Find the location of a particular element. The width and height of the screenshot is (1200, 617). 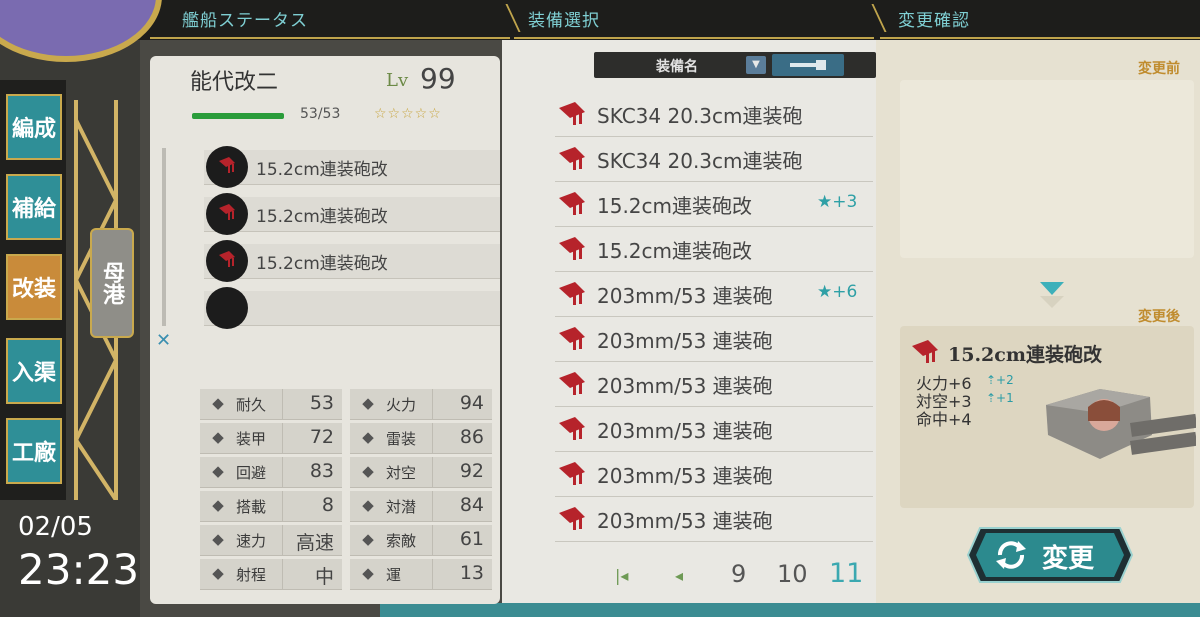

stat-torpedo: ◆ 雷装 86 is located at coordinates (421, 438).